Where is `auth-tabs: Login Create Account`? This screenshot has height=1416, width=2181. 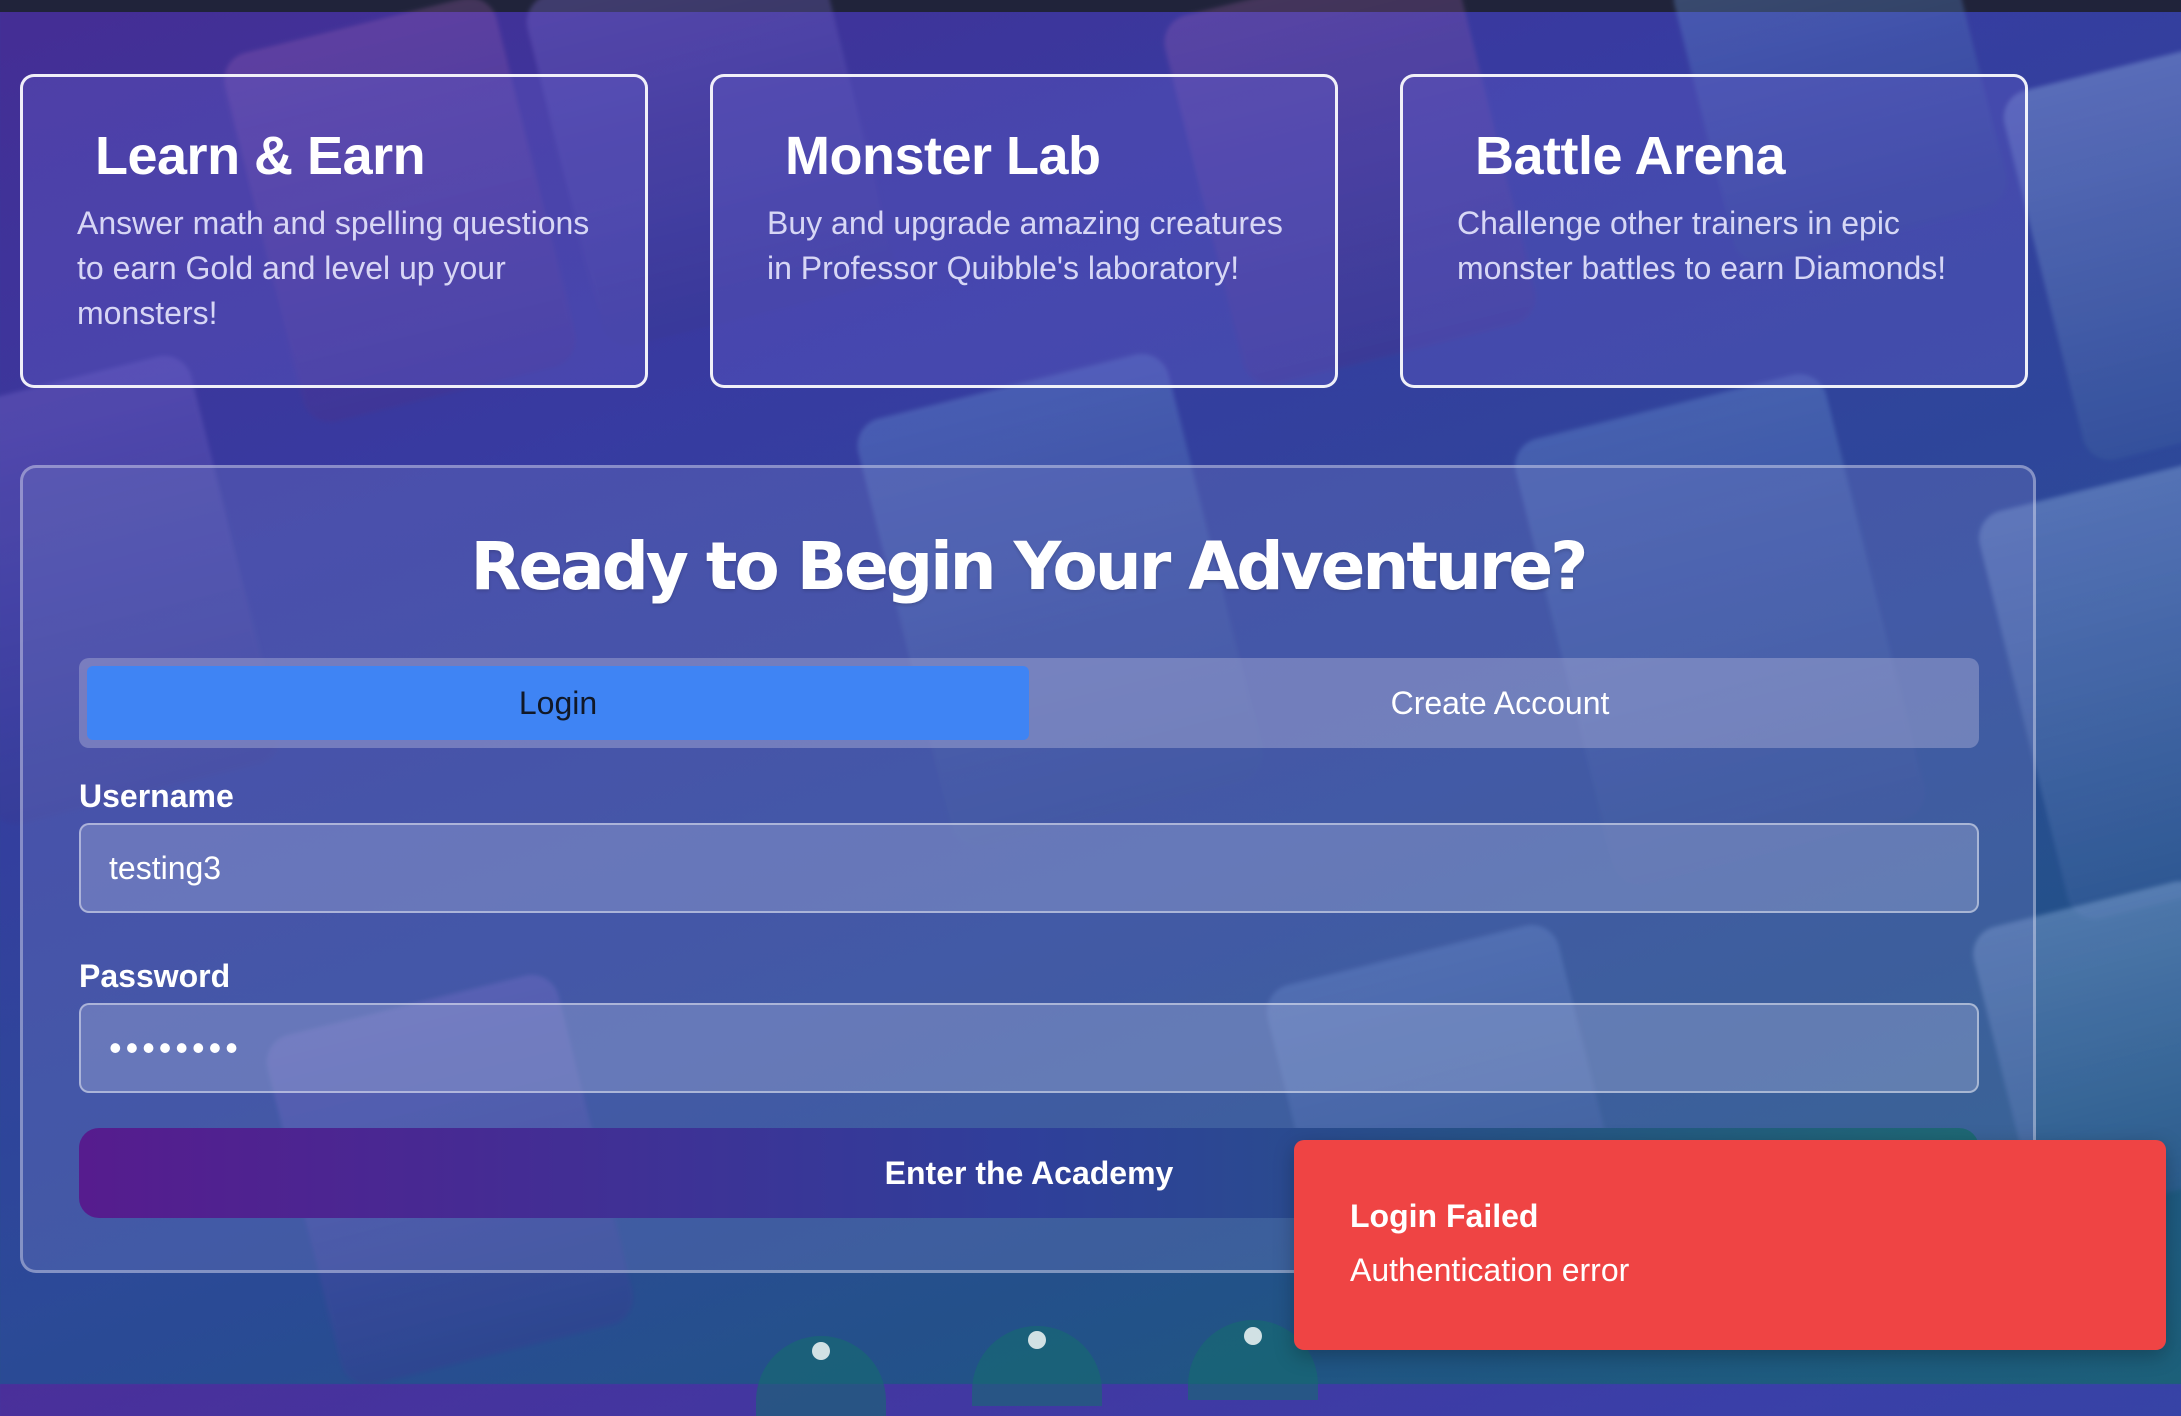 auth-tabs: Login Create Account is located at coordinates (1029, 703).